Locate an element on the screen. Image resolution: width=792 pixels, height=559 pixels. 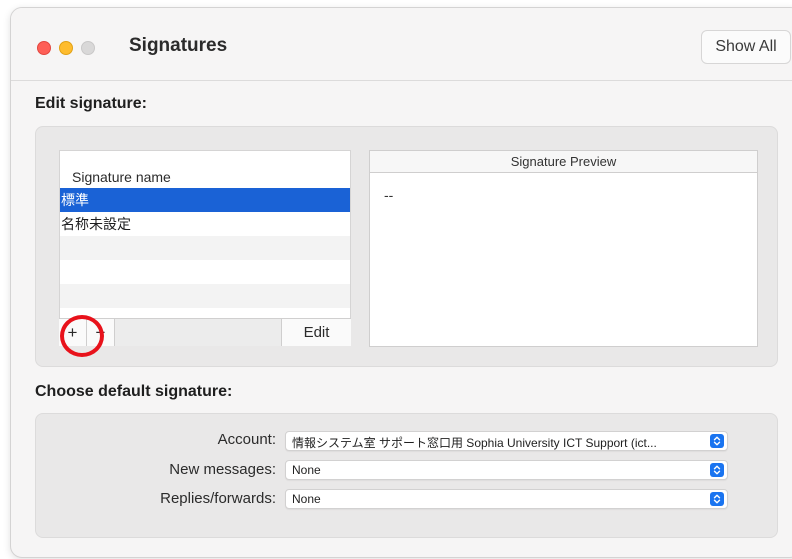
replies-forwards-popup: None is located at coordinates (506, 499).